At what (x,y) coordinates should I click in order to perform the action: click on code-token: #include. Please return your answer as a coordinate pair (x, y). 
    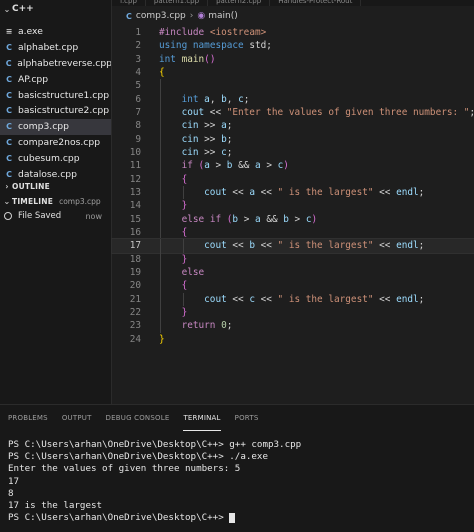
    Looking at the image, I should click on (182, 33).